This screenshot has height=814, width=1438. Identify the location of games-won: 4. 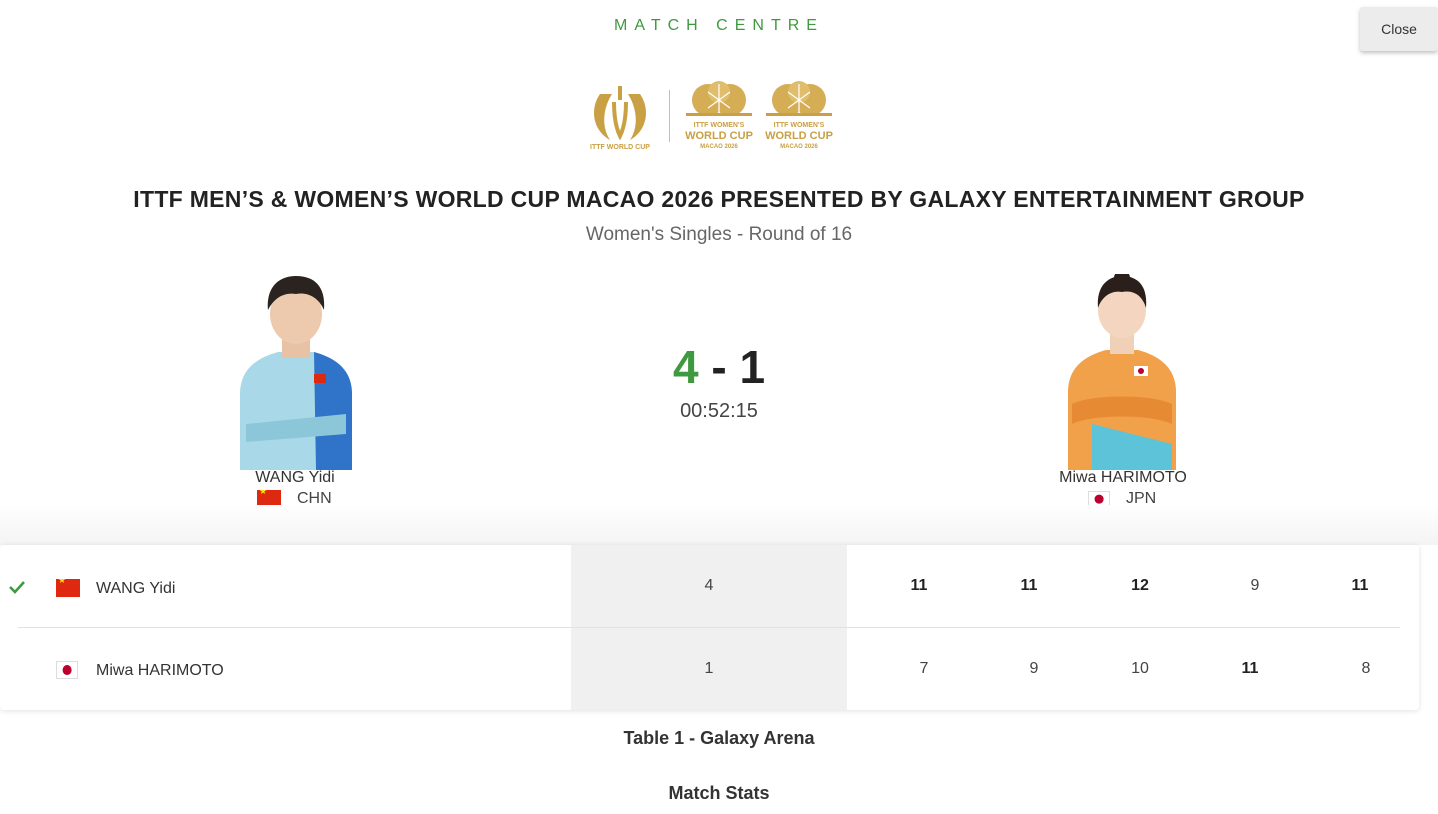
(709, 585).